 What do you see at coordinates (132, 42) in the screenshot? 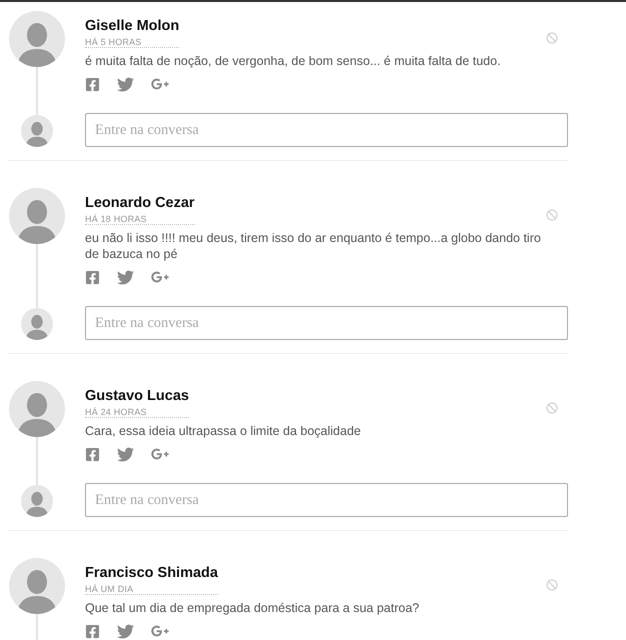
I see `timestamp: HÁ 5 HORAS` at bounding box center [132, 42].